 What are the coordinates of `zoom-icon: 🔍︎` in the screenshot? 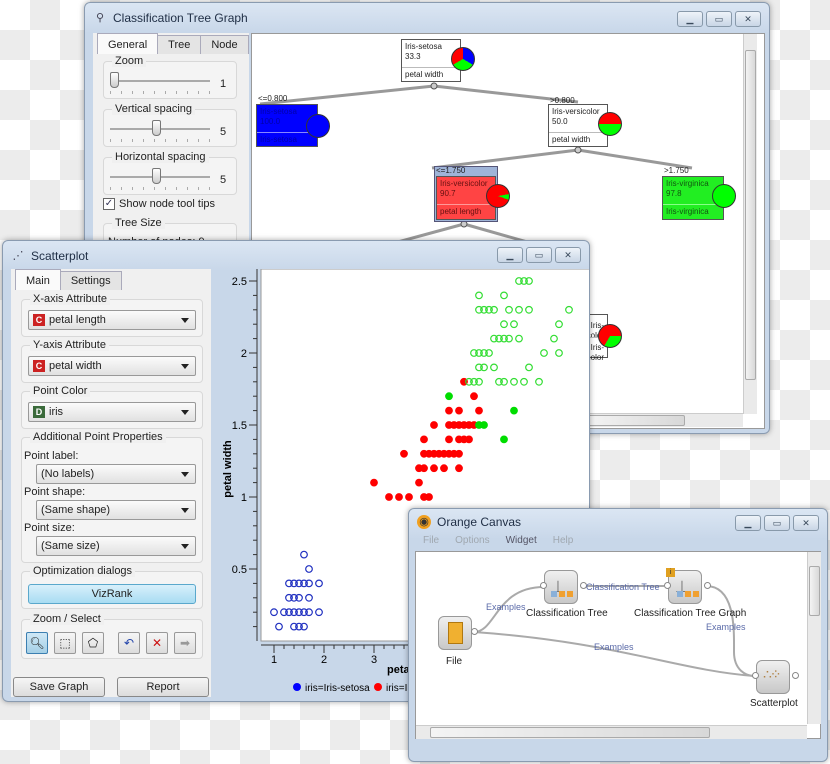 It's located at (37, 643).